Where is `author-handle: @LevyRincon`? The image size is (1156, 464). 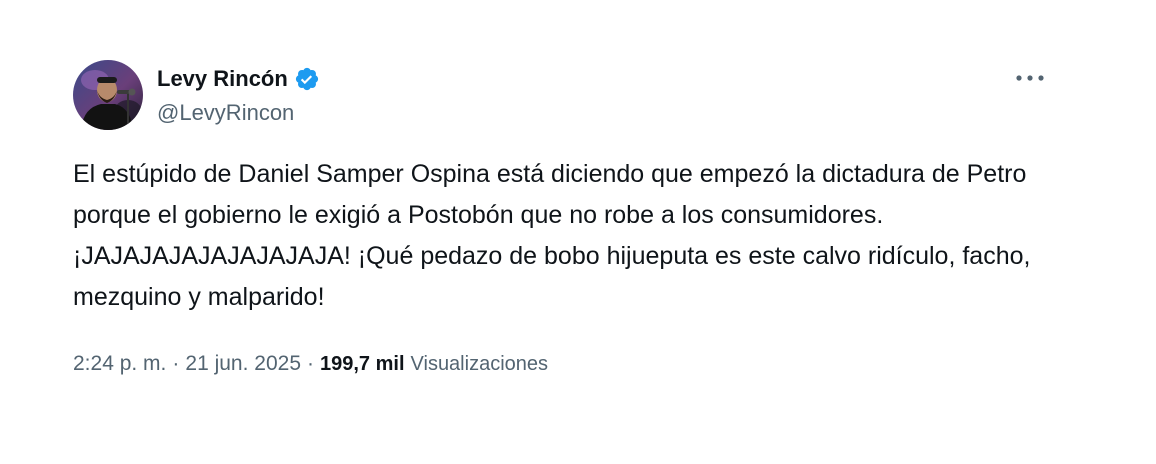
author-handle: @LevyRincon is located at coordinates (225, 113).